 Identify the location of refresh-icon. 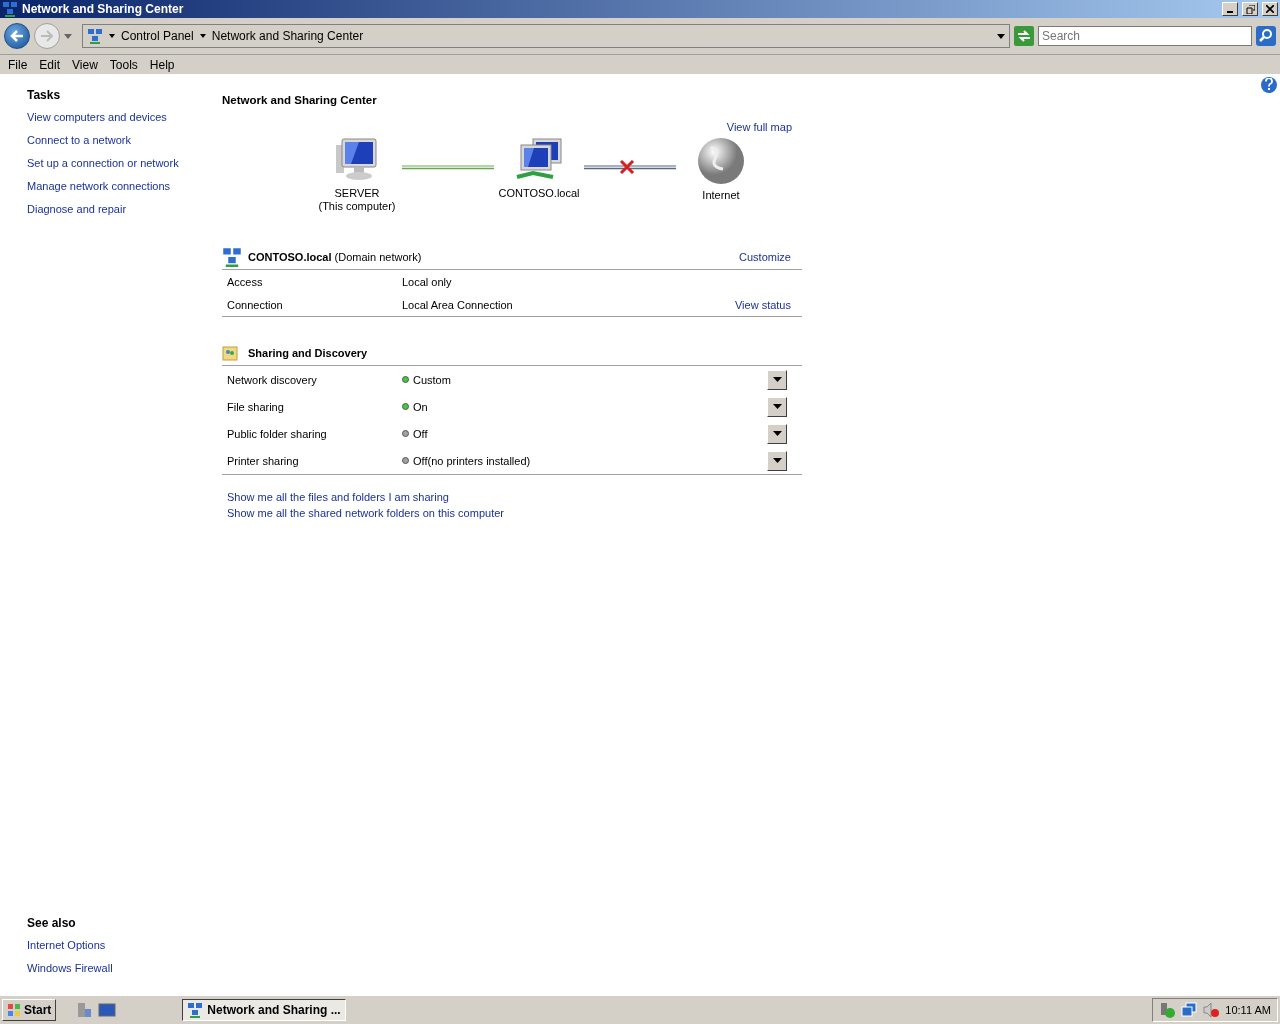
(1024, 36).